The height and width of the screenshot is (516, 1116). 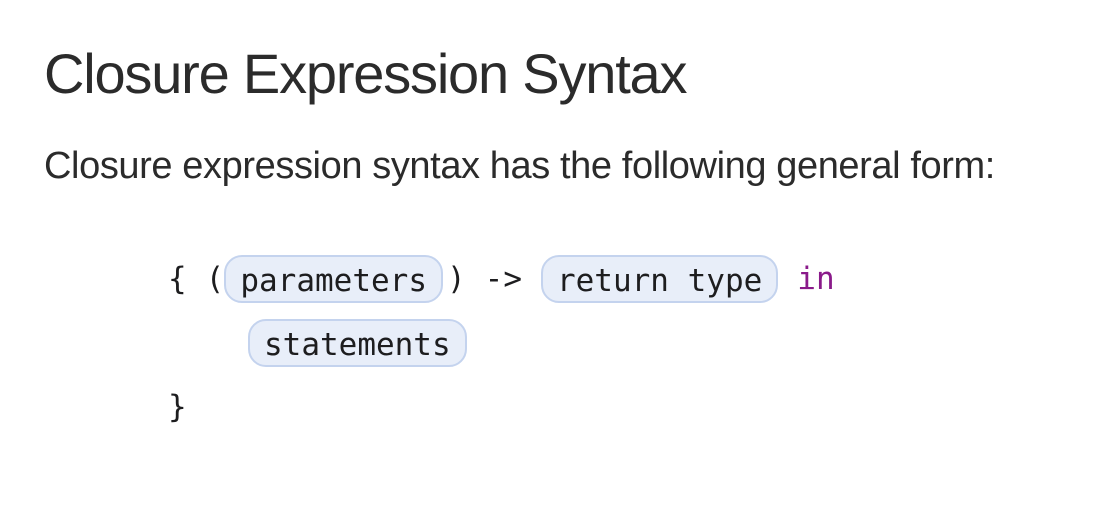 I want to click on parameters-placeholder: parameters, so click(x=333, y=279).